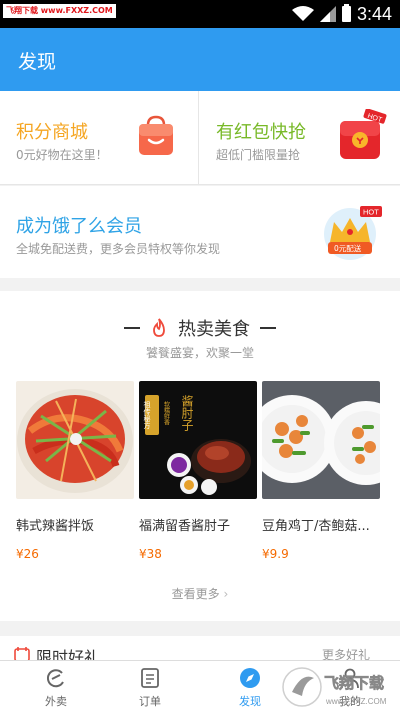  I want to click on points-mall-subtitle: 0元好物在这里！, so click(62, 155).